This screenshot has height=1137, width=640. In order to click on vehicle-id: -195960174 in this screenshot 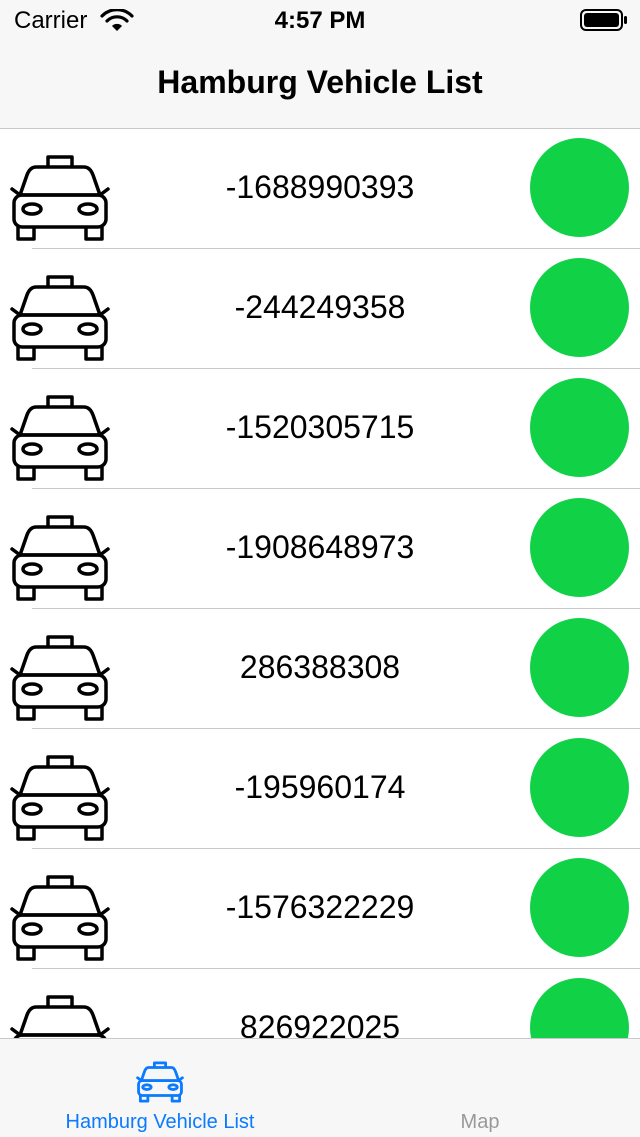, I will do `click(320, 787)`.